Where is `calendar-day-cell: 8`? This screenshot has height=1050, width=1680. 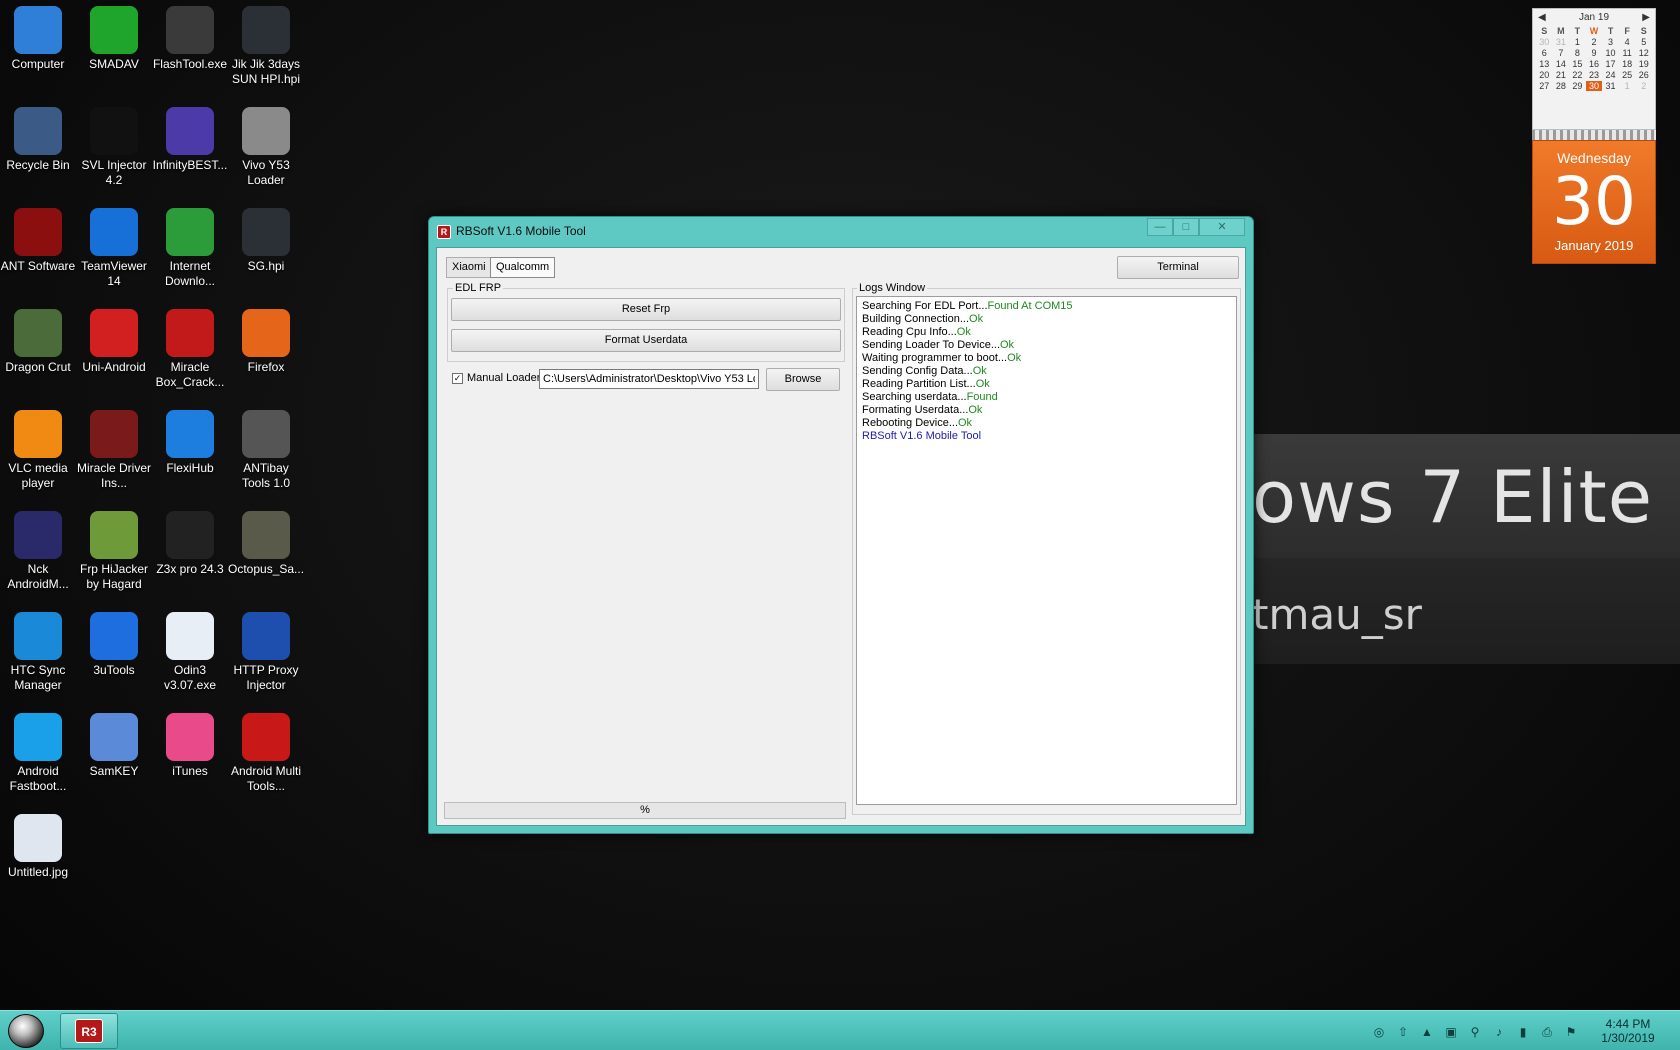 calendar-day-cell: 8 is located at coordinates (1577, 53).